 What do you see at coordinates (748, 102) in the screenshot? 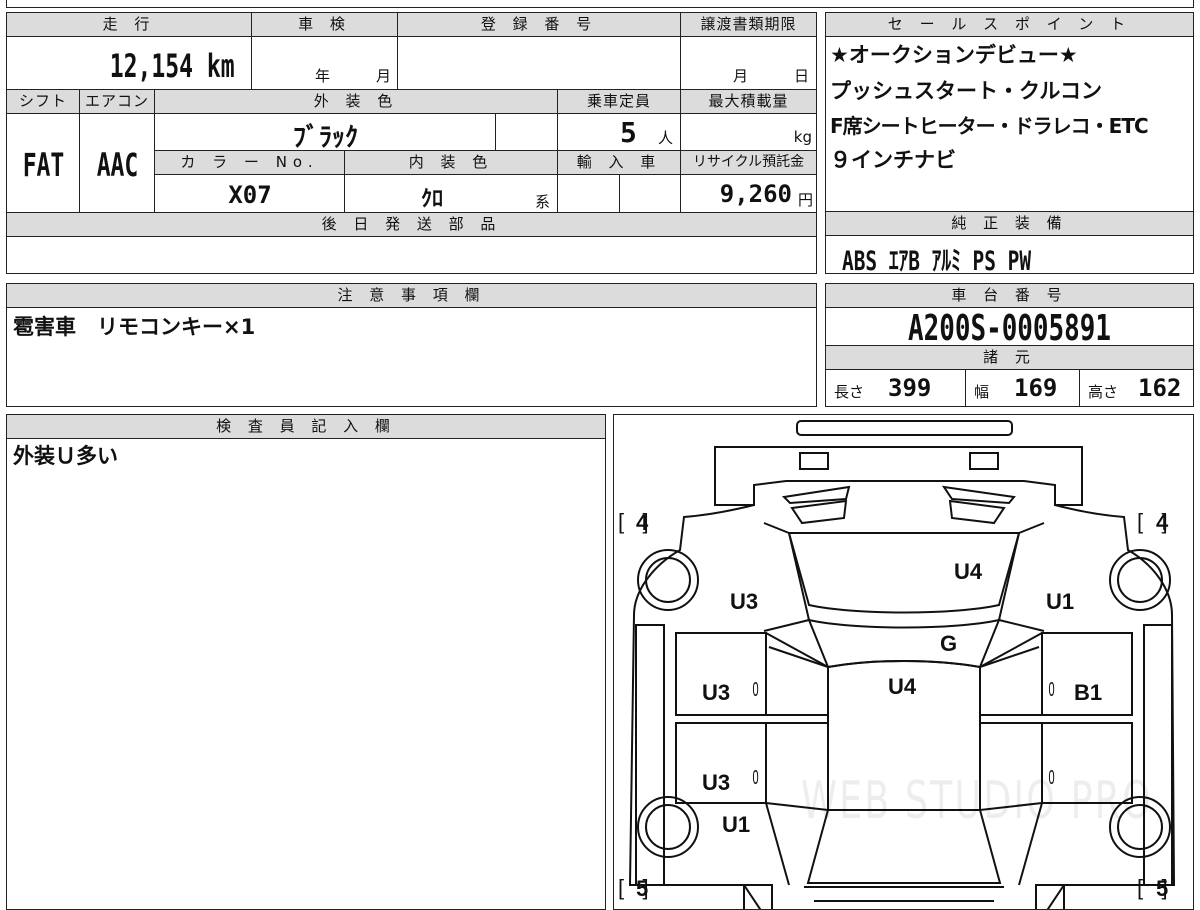
I see `max-load-label: 最大積載量` at bounding box center [748, 102].